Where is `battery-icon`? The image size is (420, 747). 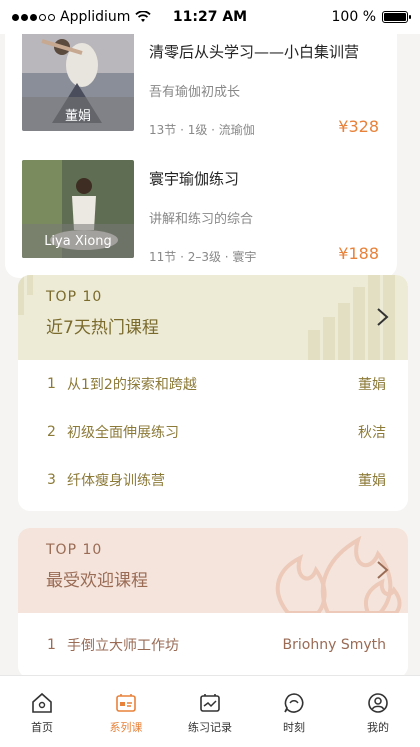 battery-icon is located at coordinates (396, 17).